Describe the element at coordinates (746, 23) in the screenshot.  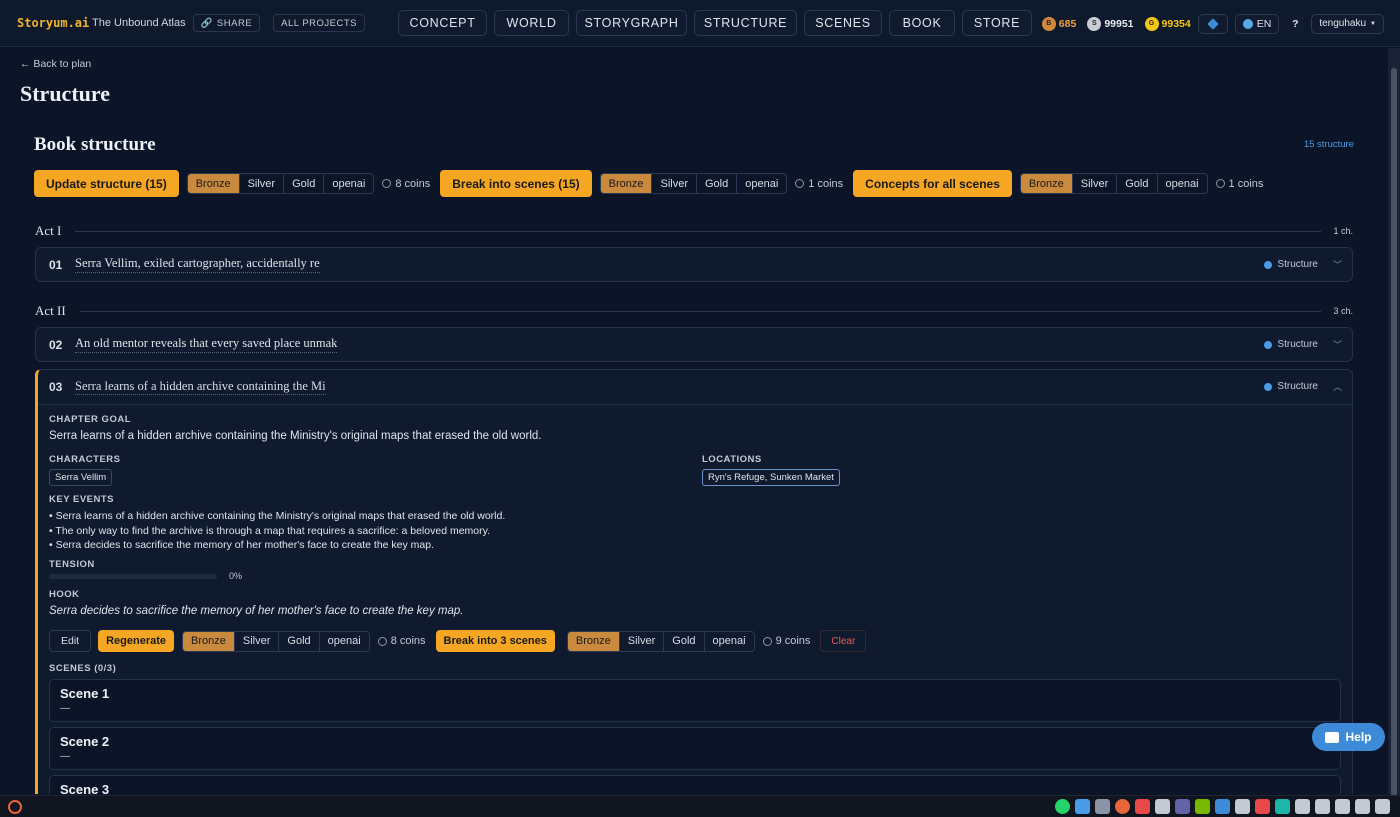
I see `nav-structure: STRUCTURE` at that location.